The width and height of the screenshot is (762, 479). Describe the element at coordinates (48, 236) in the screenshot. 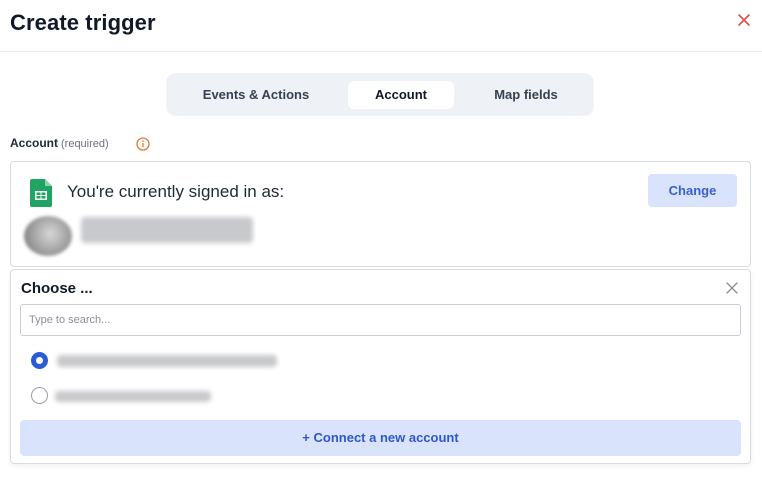

I see `avatar` at that location.